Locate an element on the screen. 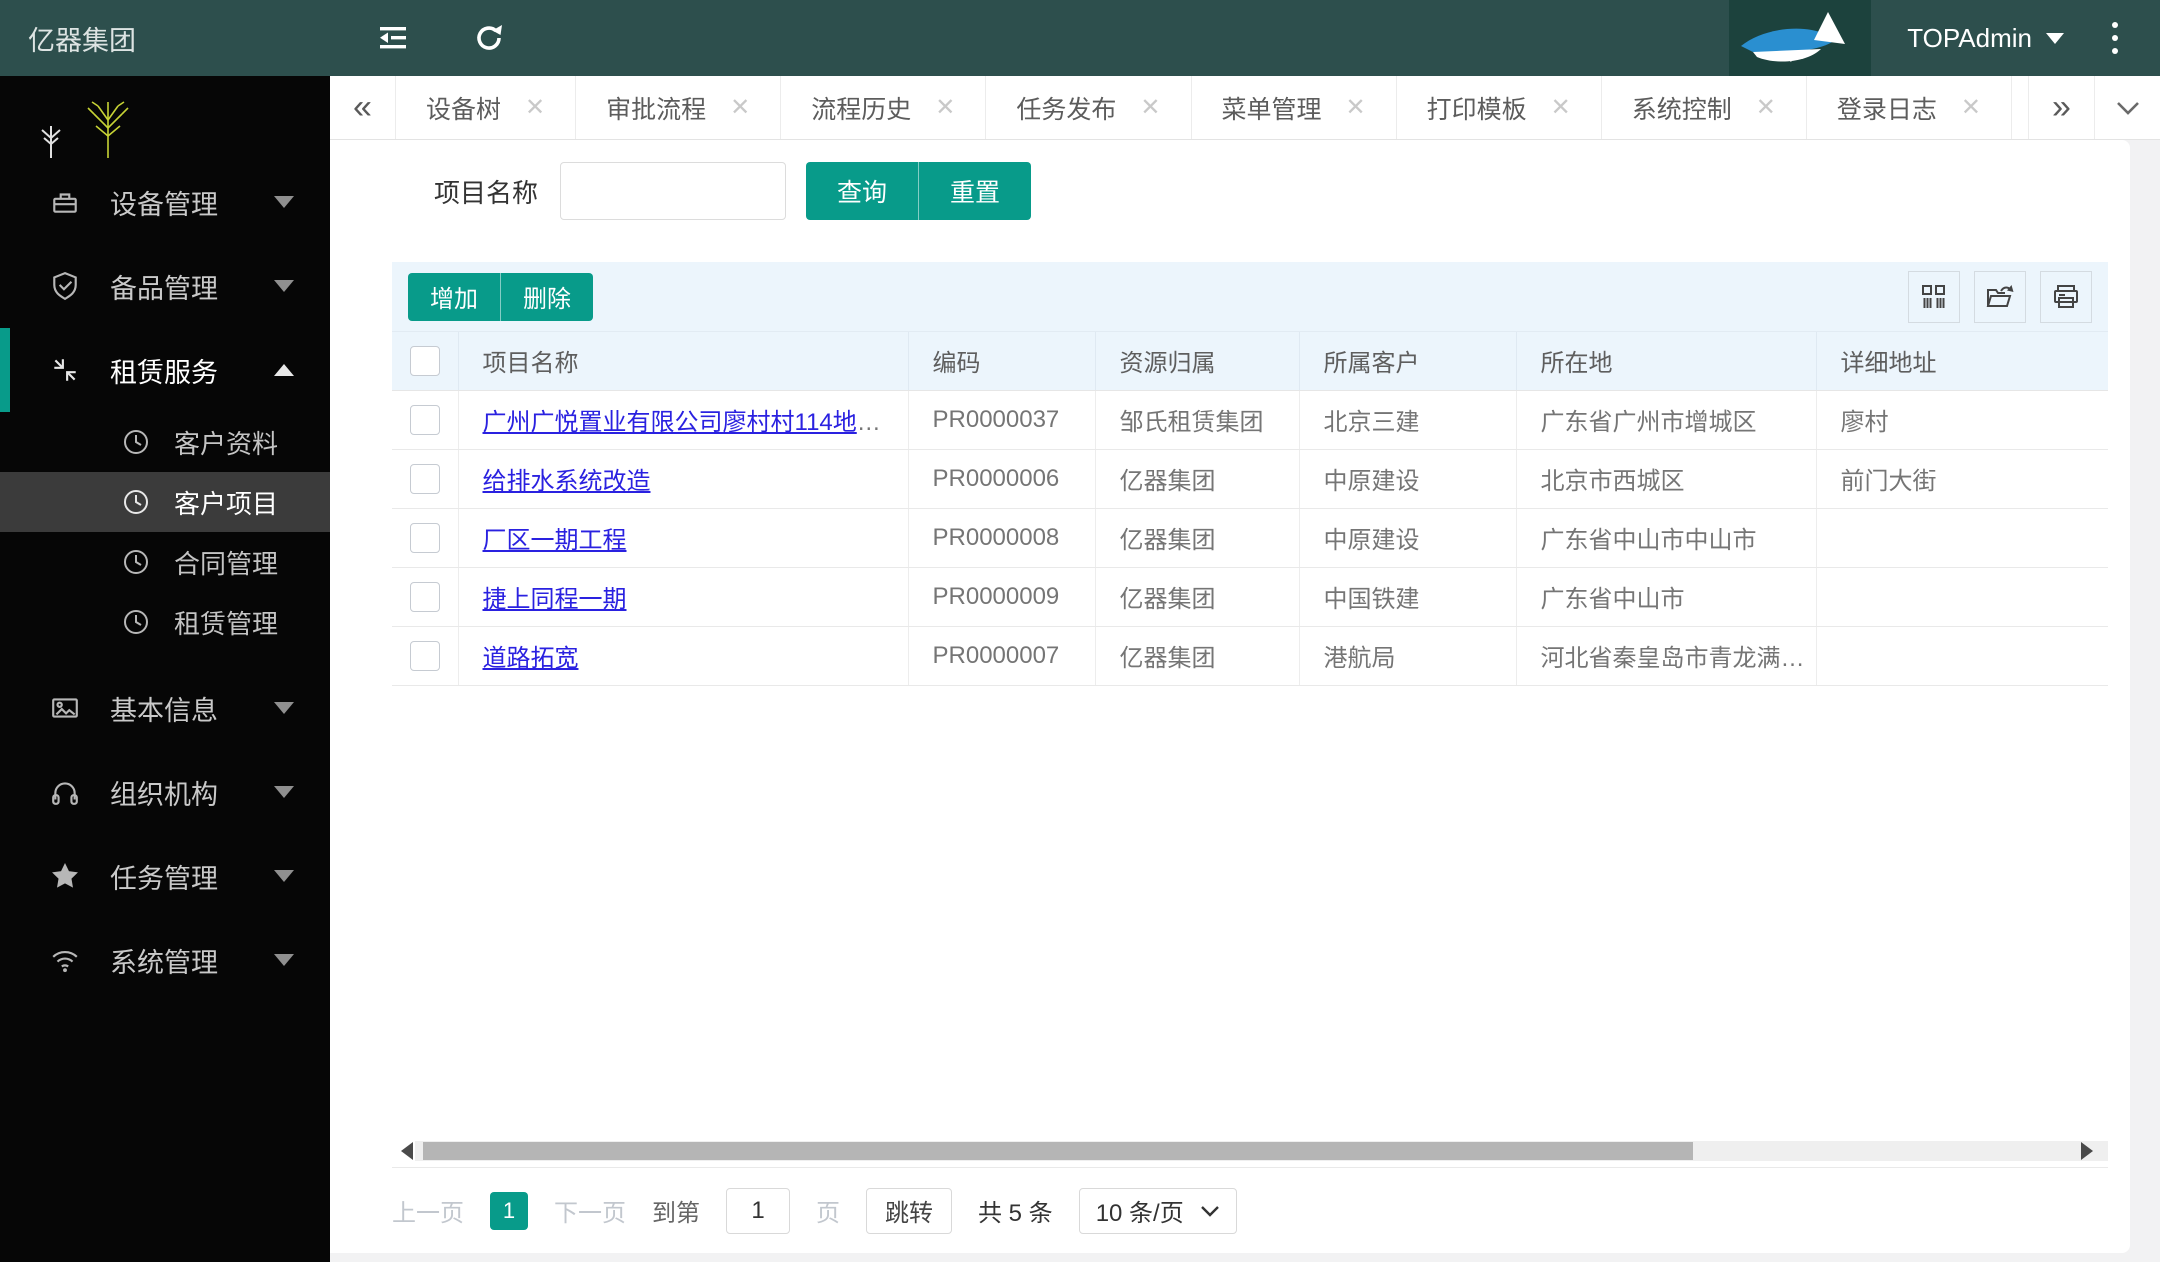  add-button: 增加 is located at coordinates (454, 296).